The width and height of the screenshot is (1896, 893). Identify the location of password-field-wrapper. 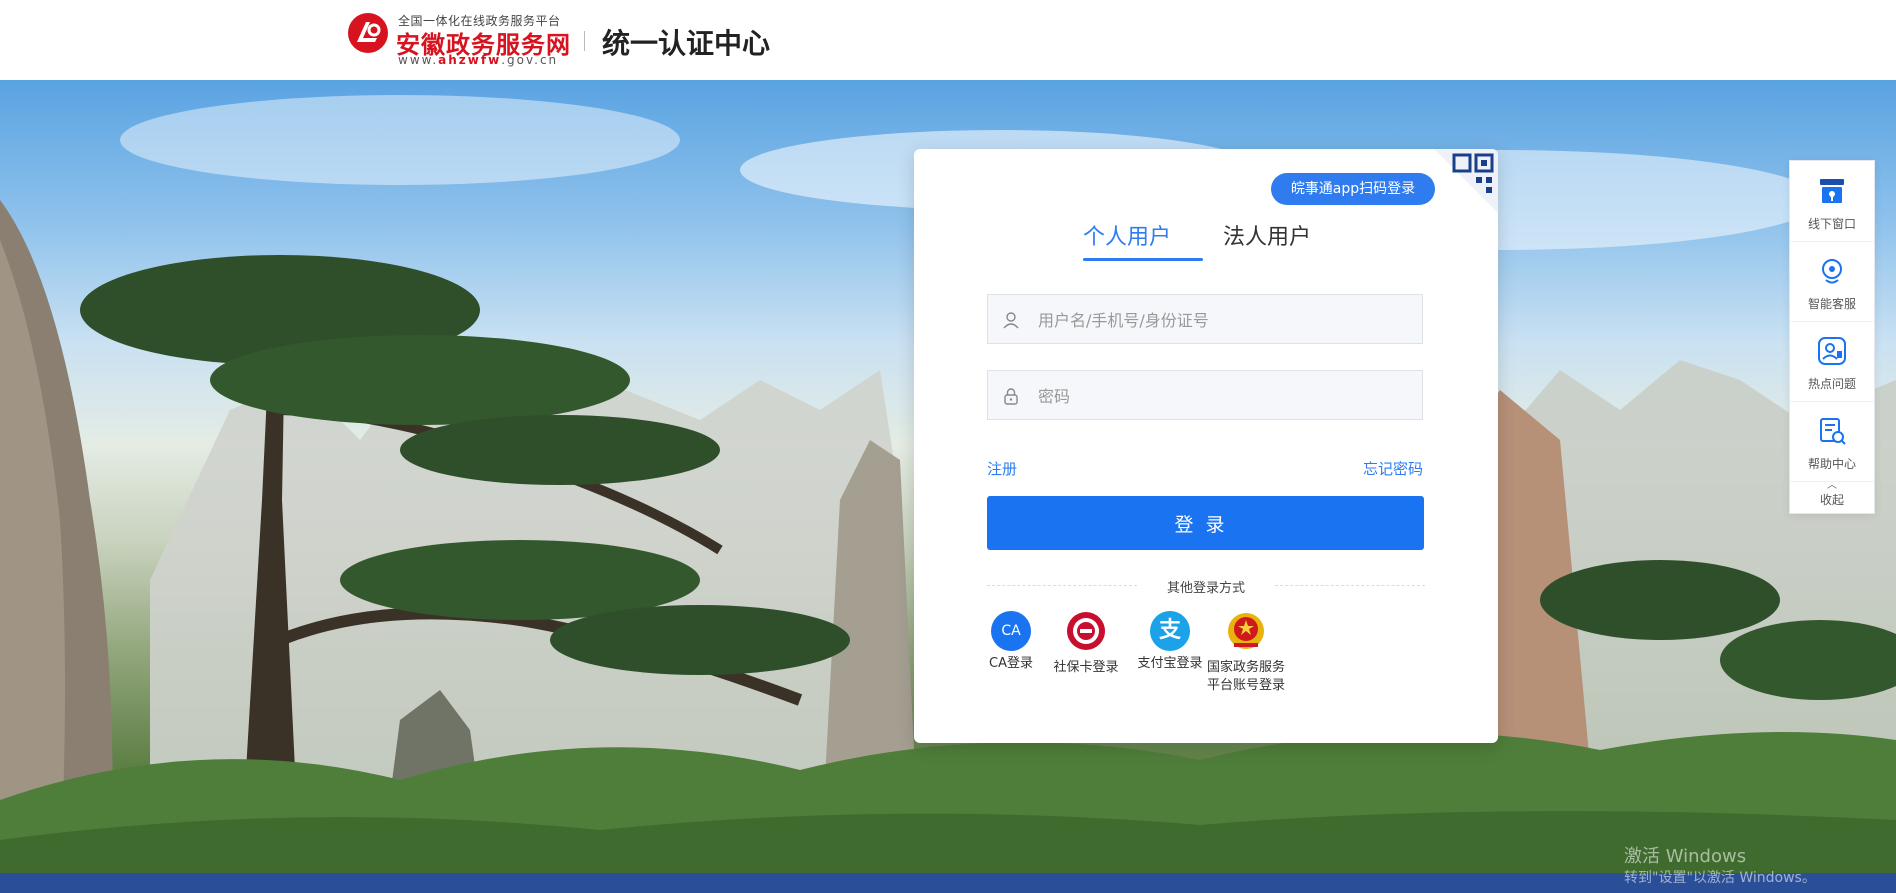
(1205, 395).